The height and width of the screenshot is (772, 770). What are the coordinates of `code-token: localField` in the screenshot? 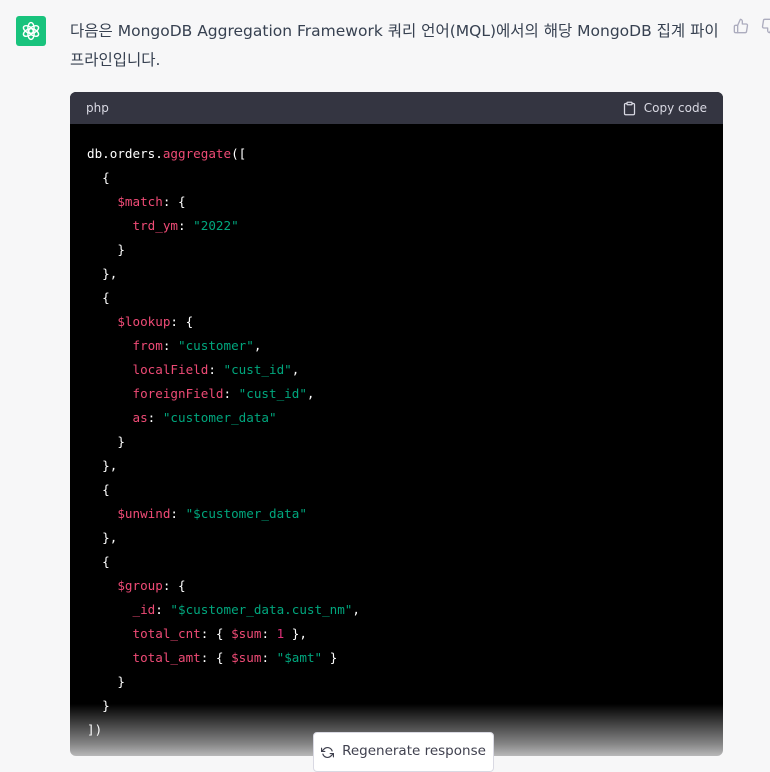 It's located at (170, 369).